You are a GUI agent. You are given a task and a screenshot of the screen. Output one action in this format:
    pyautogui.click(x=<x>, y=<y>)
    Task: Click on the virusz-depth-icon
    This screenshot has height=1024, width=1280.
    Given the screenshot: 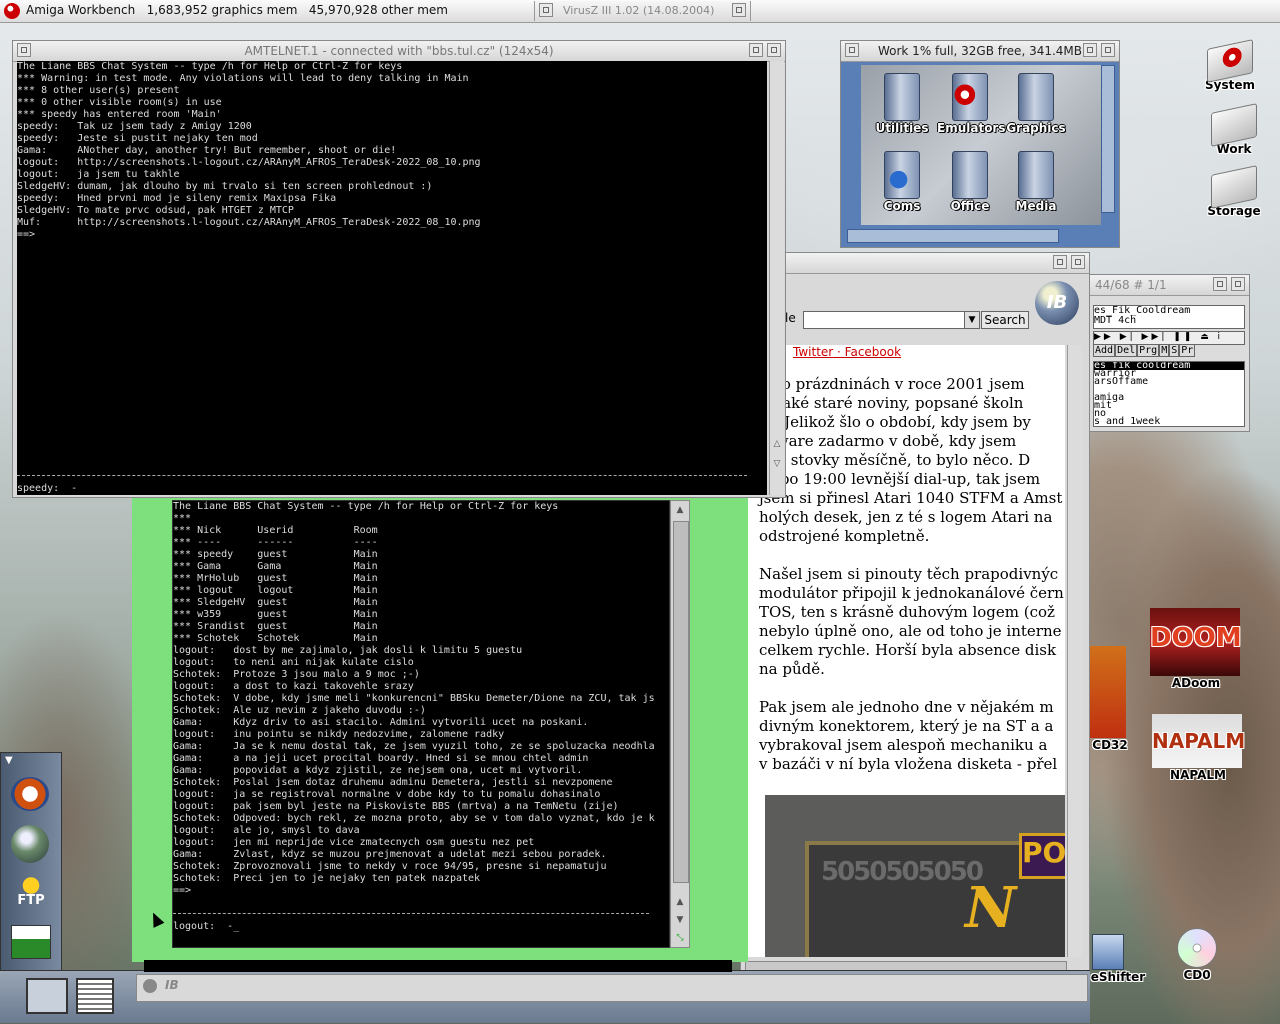 What is the action you would take?
    pyautogui.click(x=739, y=10)
    